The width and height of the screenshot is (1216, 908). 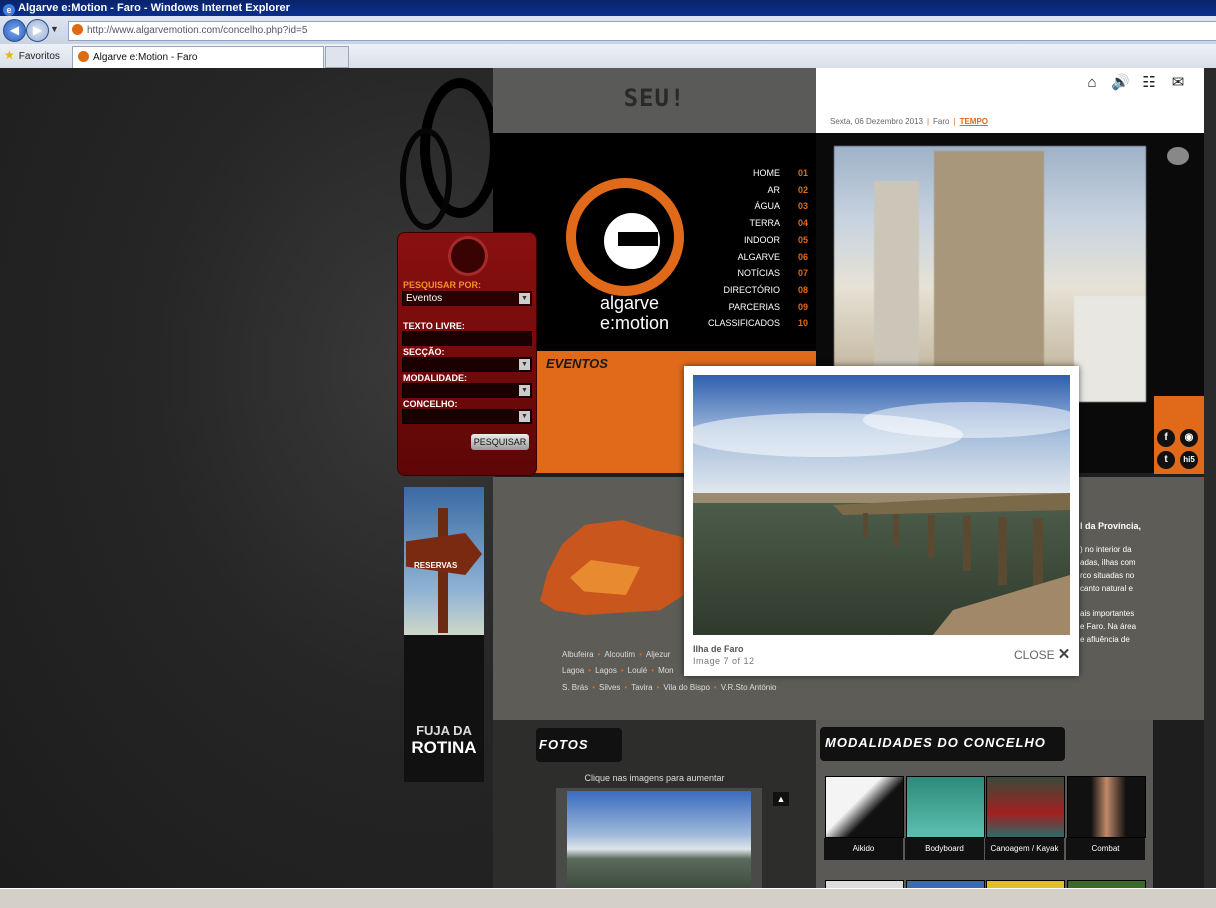 I want to click on new-tab-button, so click(x=337, y=57).